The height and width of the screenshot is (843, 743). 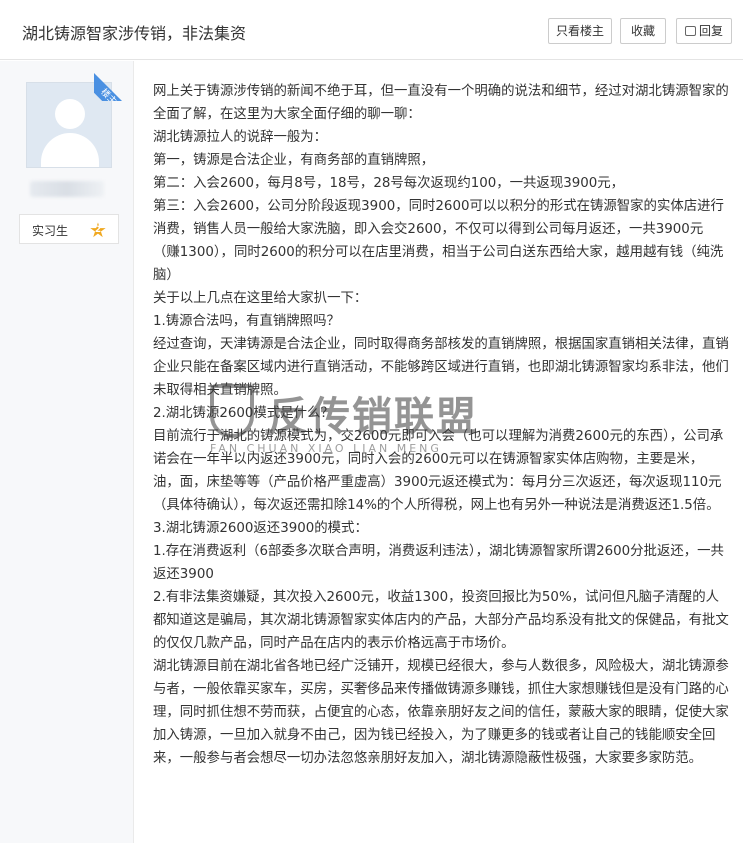 I want to click on rank-badge-box: 实习生 ★ 2, so click(x=69, y=229).